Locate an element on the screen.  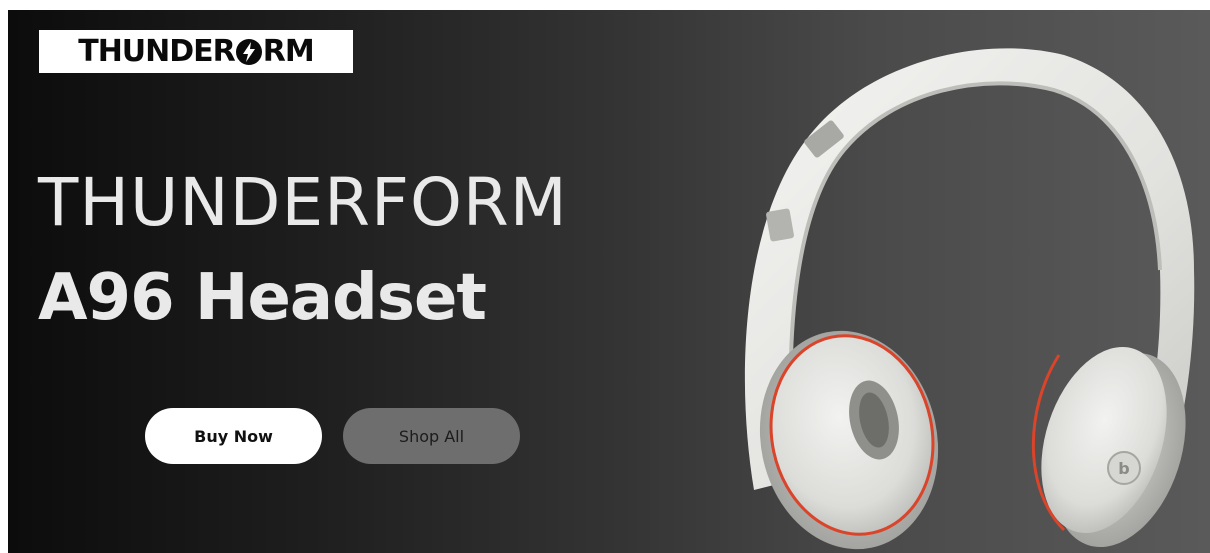
logo-wordmark: THUNDER RM is located at coordinates (196, 51).